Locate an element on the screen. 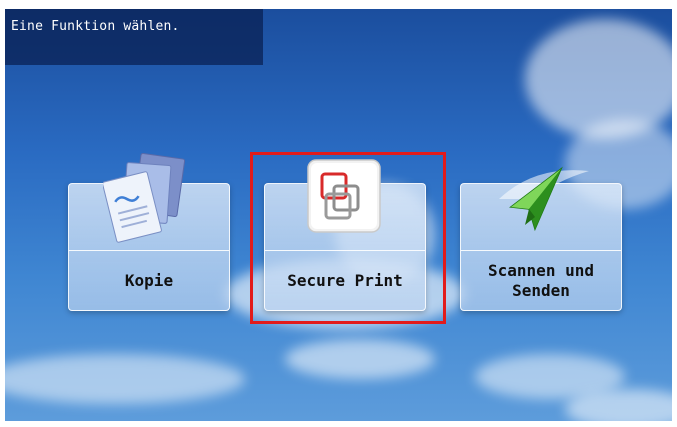 This screenshot has width=677, height=427. scan-and-send-label: Scannen und Senden is located at coordinates (541, 280).